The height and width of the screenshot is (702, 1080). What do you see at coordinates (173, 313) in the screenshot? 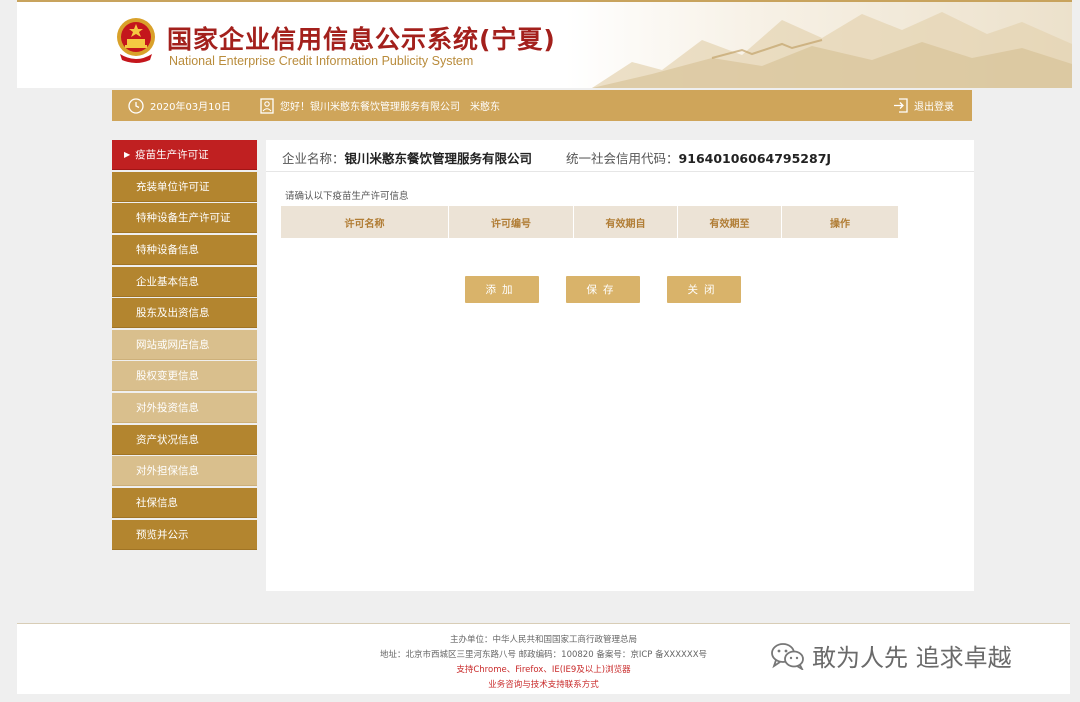
I see `sidebar-item-label: 股东及出资信息` at bounding box center [173, 313].